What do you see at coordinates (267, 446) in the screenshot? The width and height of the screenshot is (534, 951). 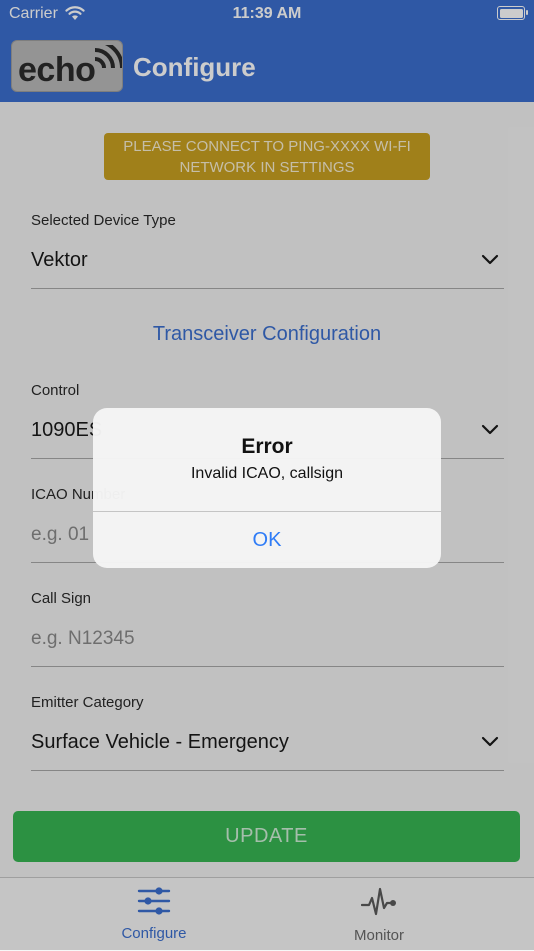 I see `alert-title: Error` at bounding box center [267, 446].